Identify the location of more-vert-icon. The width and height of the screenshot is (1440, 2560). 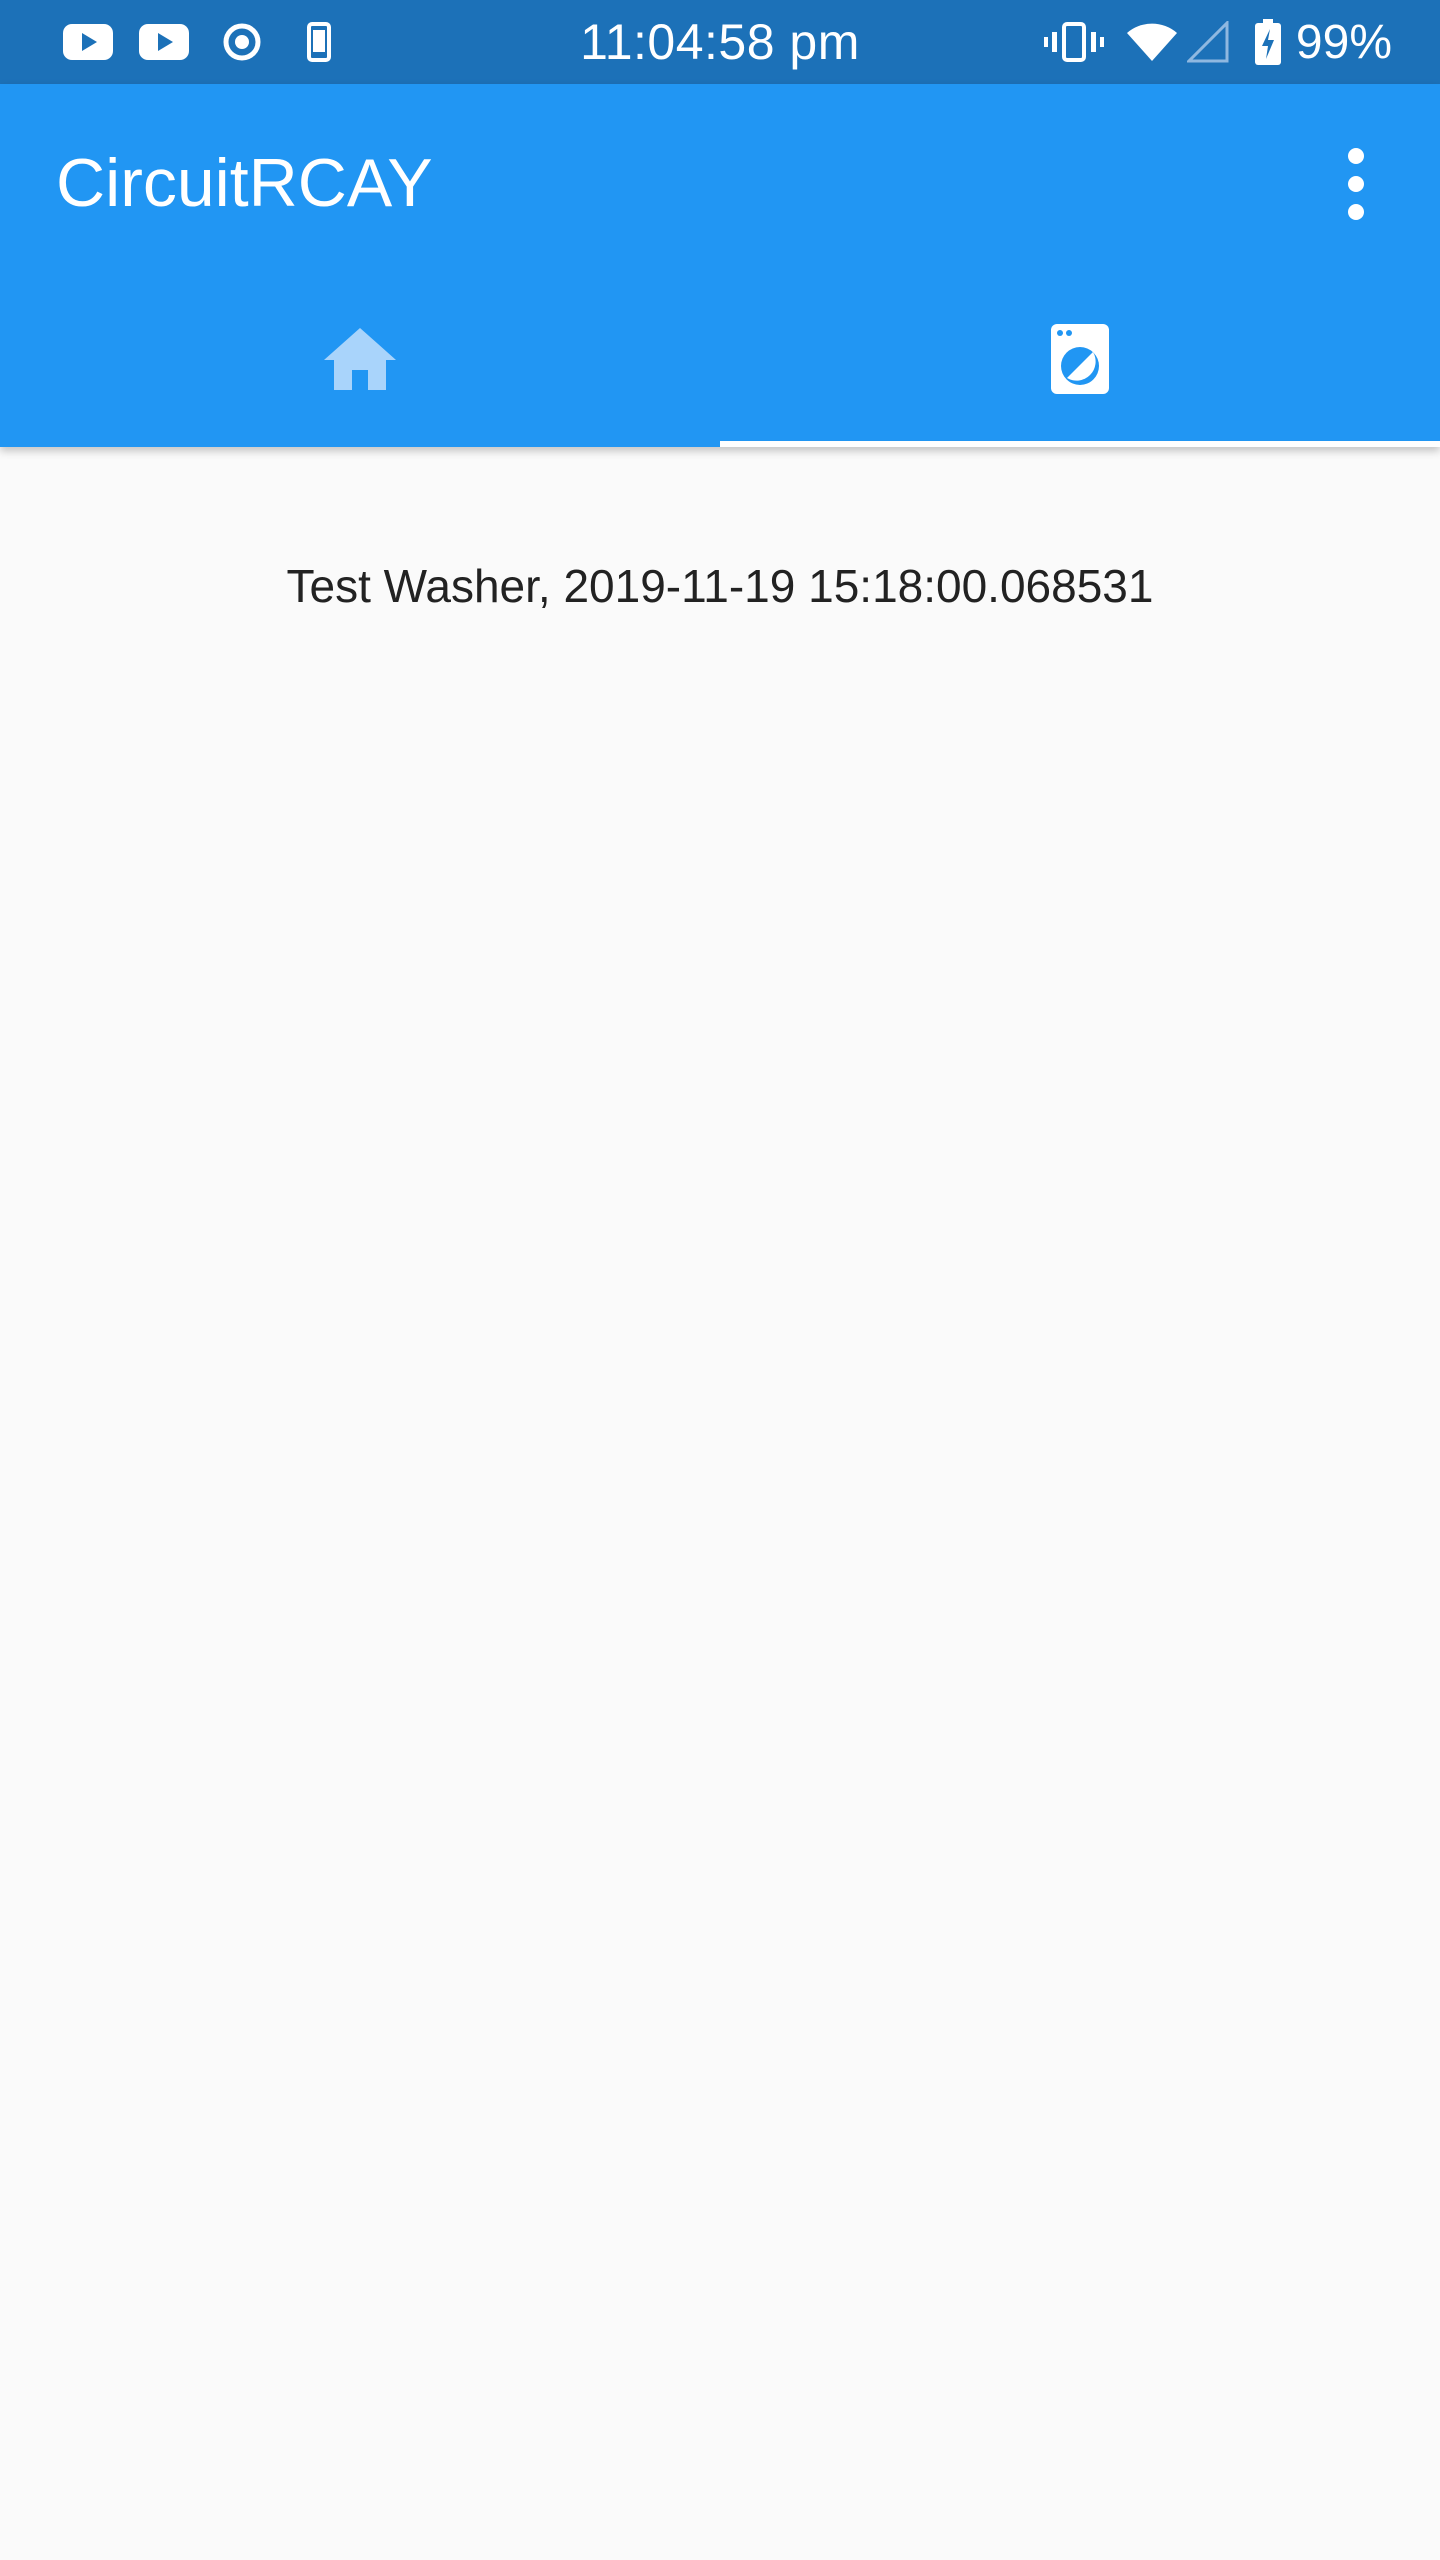
(1356, 156).